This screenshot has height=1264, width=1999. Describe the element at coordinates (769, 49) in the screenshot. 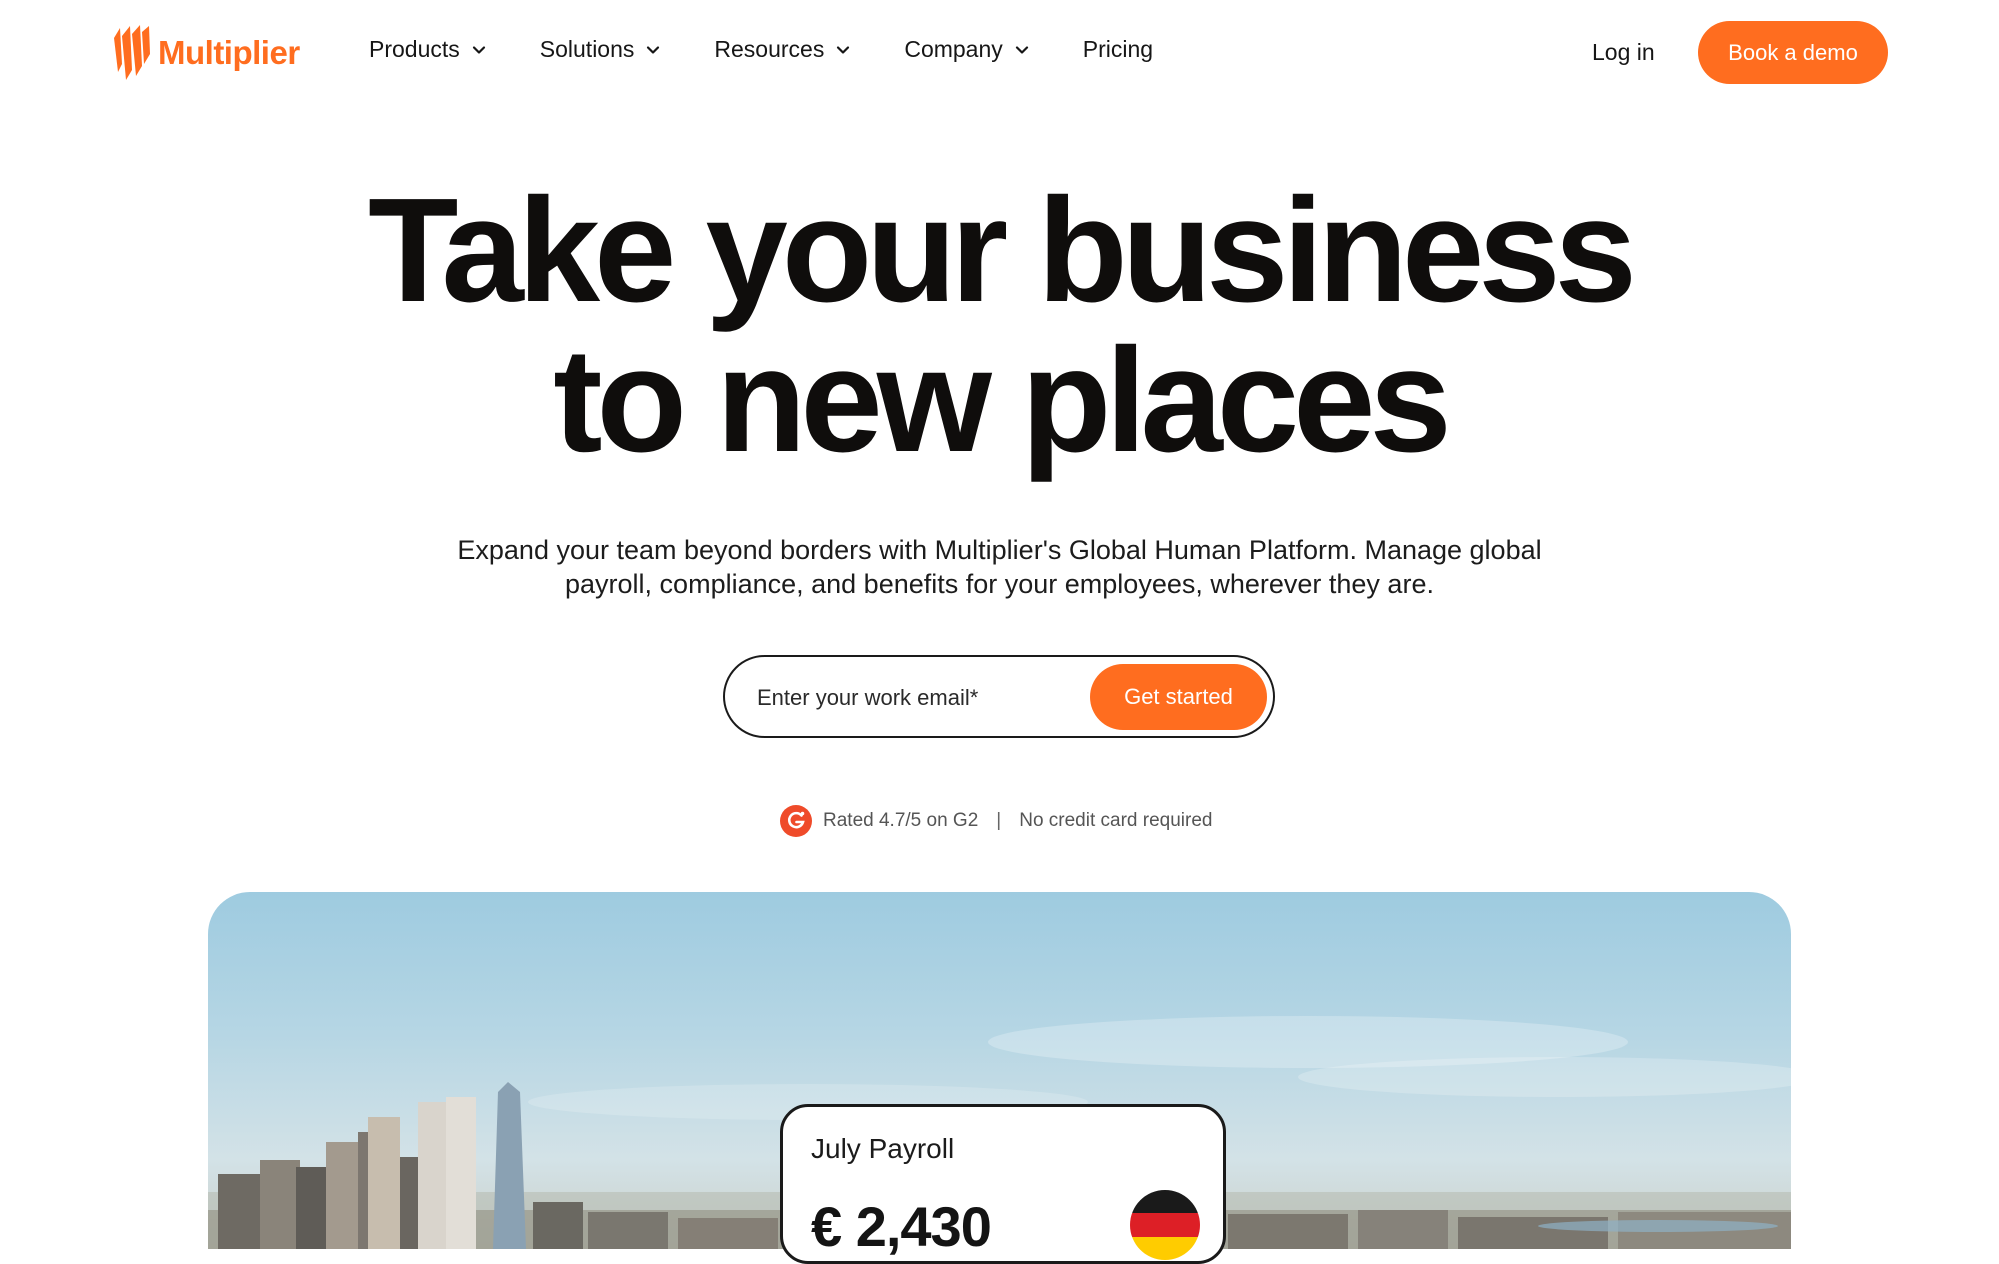

I see `nav-resources-label: Resources` at that location.